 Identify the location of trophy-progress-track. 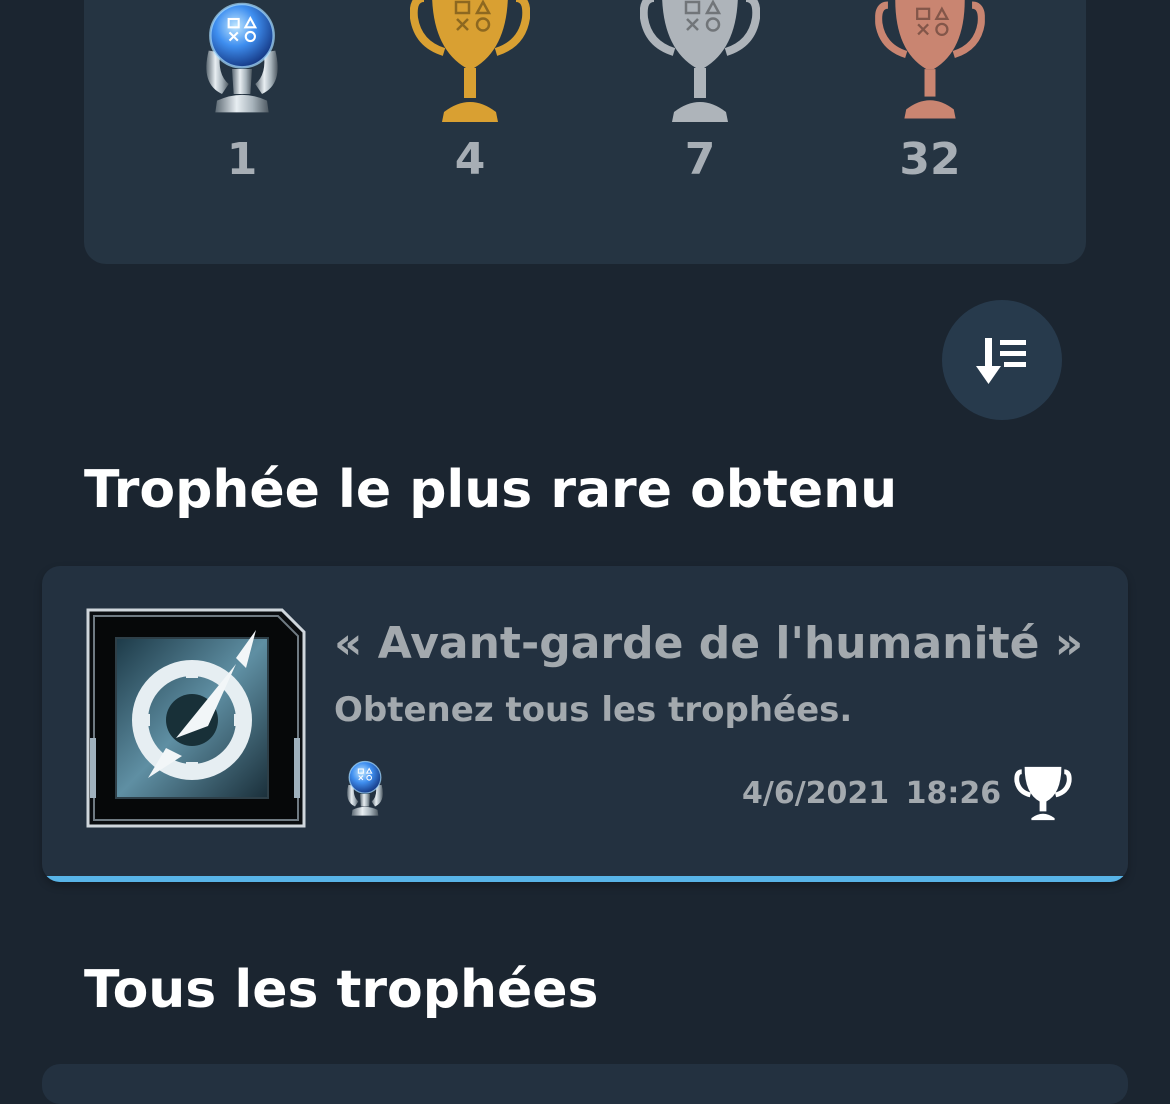
(585, 879).